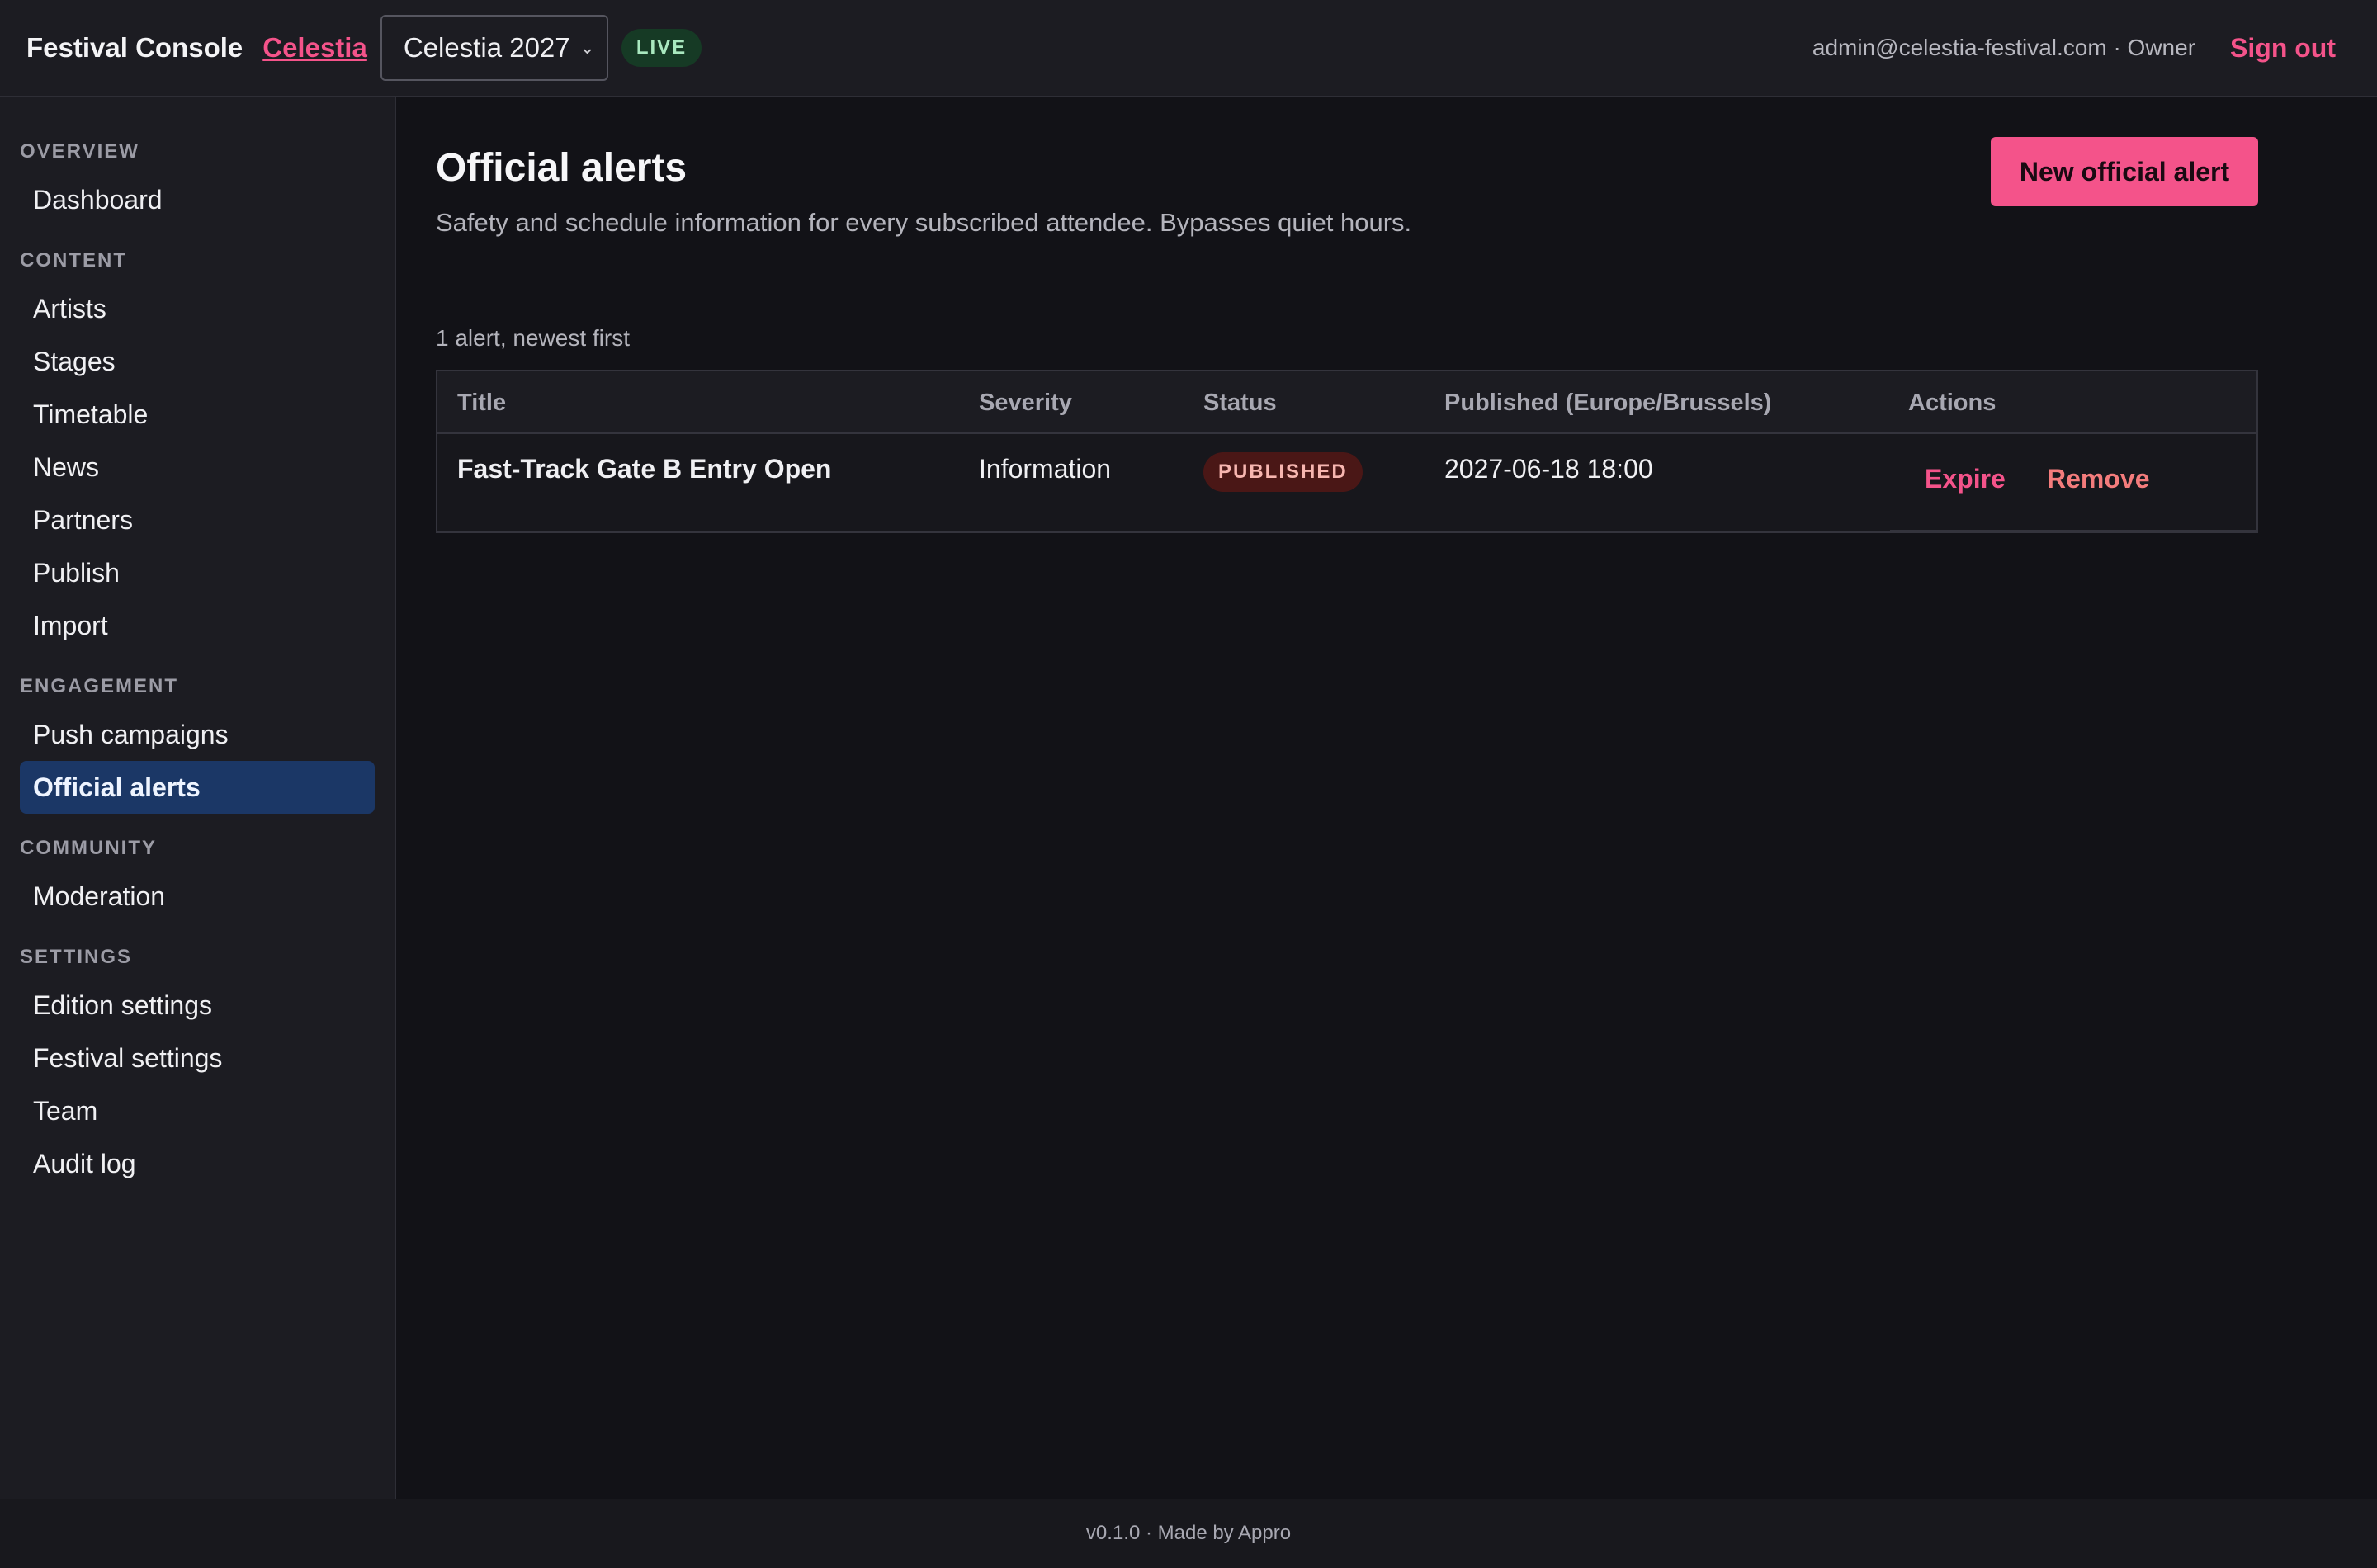 The width and height of the screenshot is (2377, 1568). Describe the element at coordinates (644, 469) in the screenshot. I see `alert-title: Fast-Track Gate B Entry Open` at that location.